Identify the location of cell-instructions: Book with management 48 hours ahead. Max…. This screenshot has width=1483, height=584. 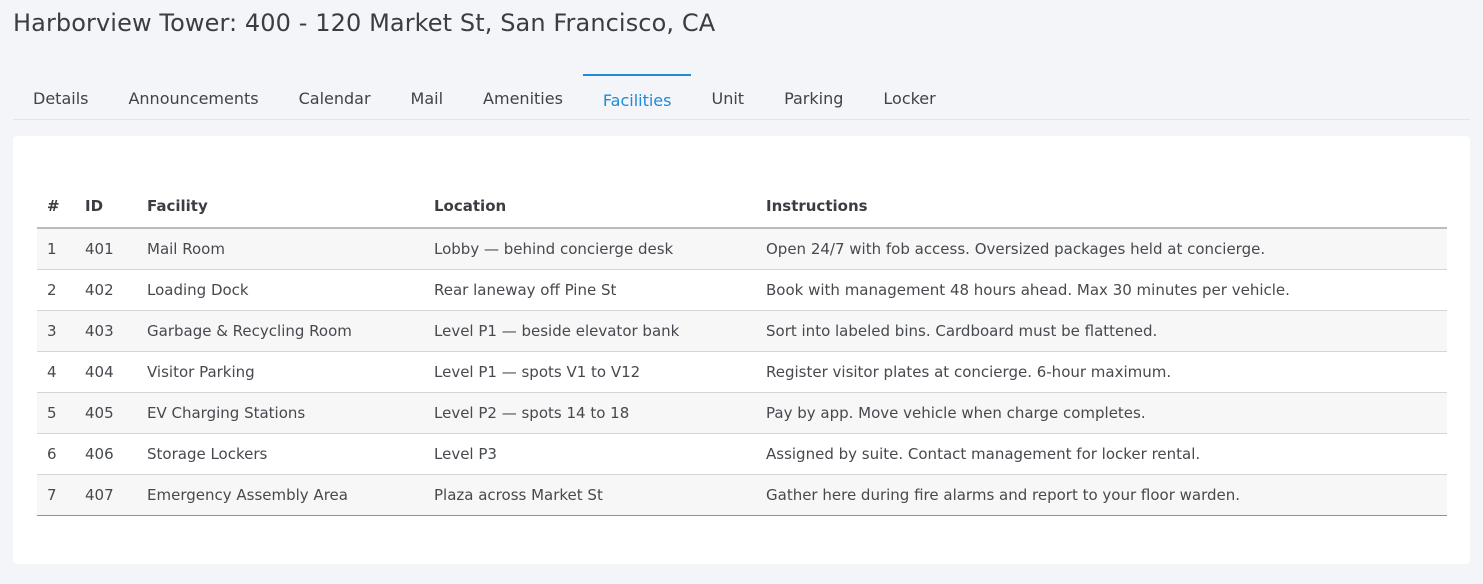
(1101, 290).